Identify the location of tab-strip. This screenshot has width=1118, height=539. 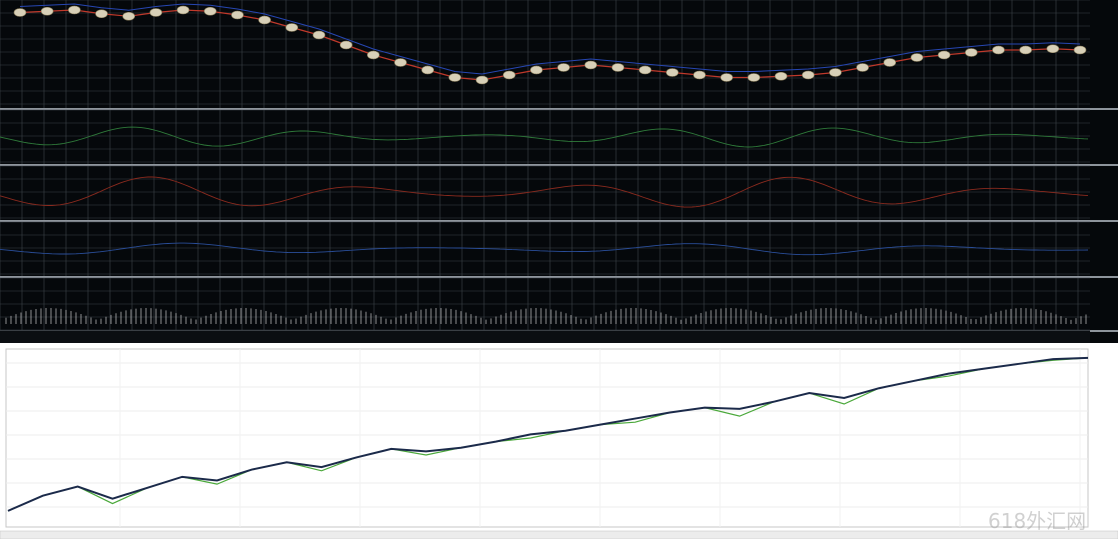
(559, 534).